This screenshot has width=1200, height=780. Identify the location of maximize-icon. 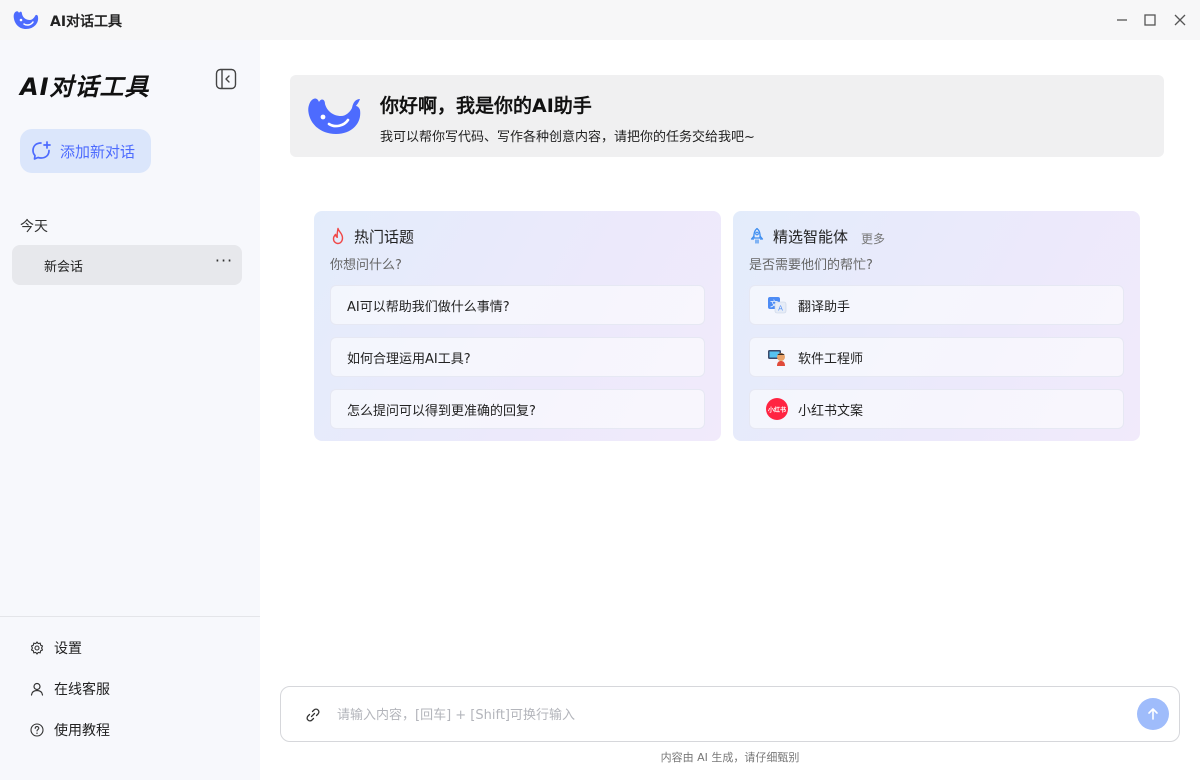
(1150, 20).